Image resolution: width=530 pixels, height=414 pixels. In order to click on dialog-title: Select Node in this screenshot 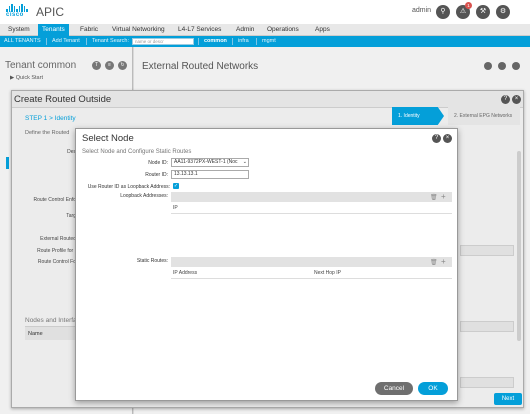, I will do `click(108, 138)`.